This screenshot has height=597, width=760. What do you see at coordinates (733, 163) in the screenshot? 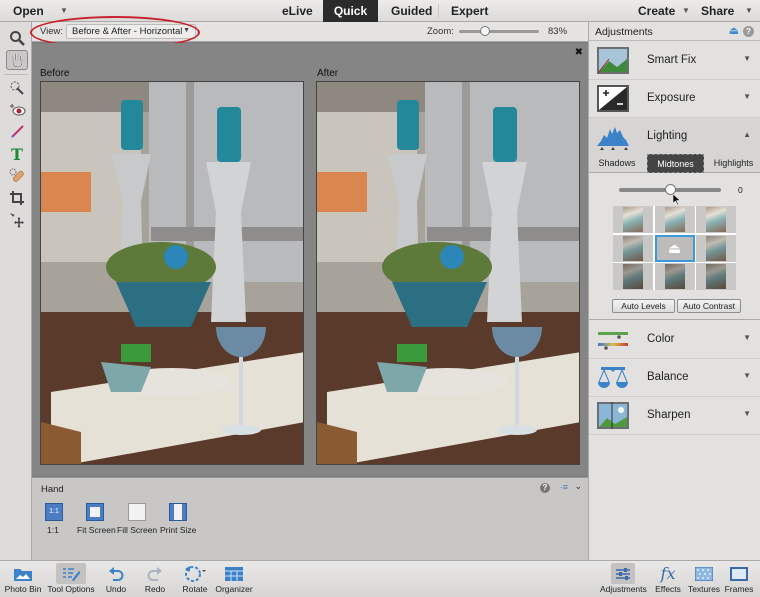
I see `tab-highlights: Highlights` at bounding box center [733, 163].